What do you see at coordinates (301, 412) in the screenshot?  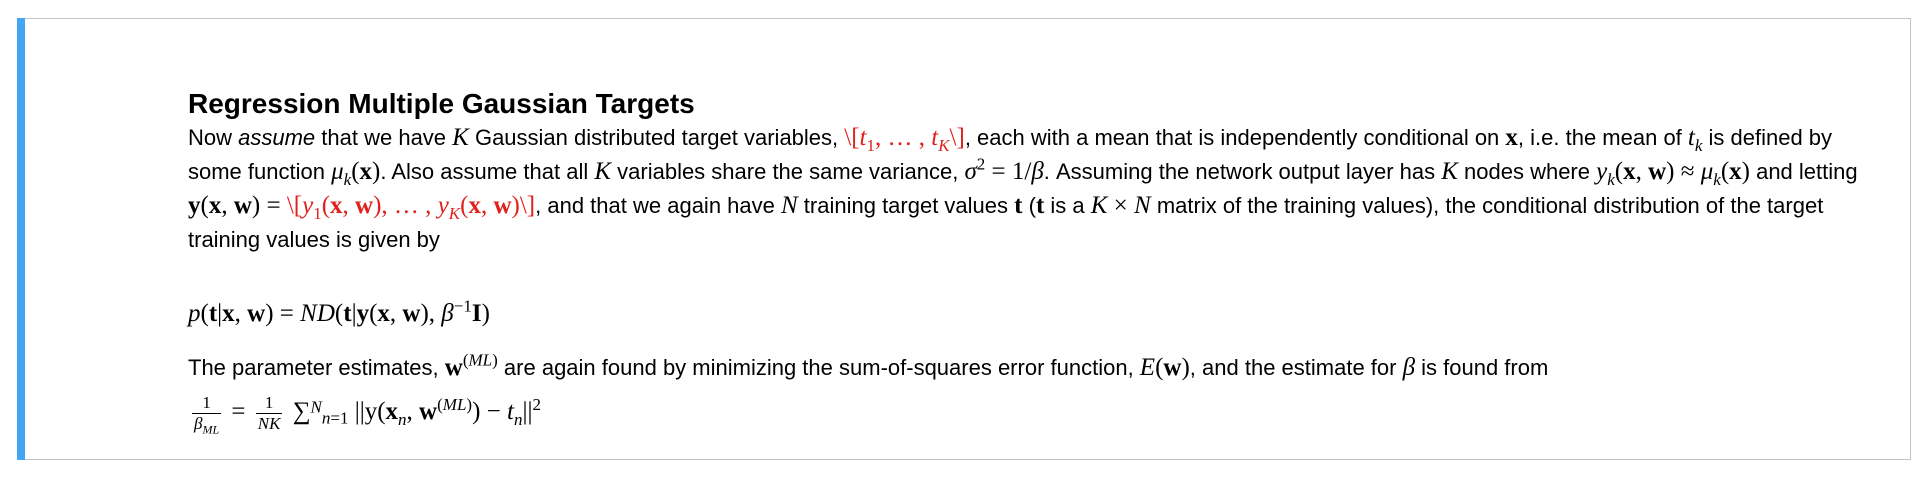 I see `summation-symbol: ∑` at bounding box center [301, 412].